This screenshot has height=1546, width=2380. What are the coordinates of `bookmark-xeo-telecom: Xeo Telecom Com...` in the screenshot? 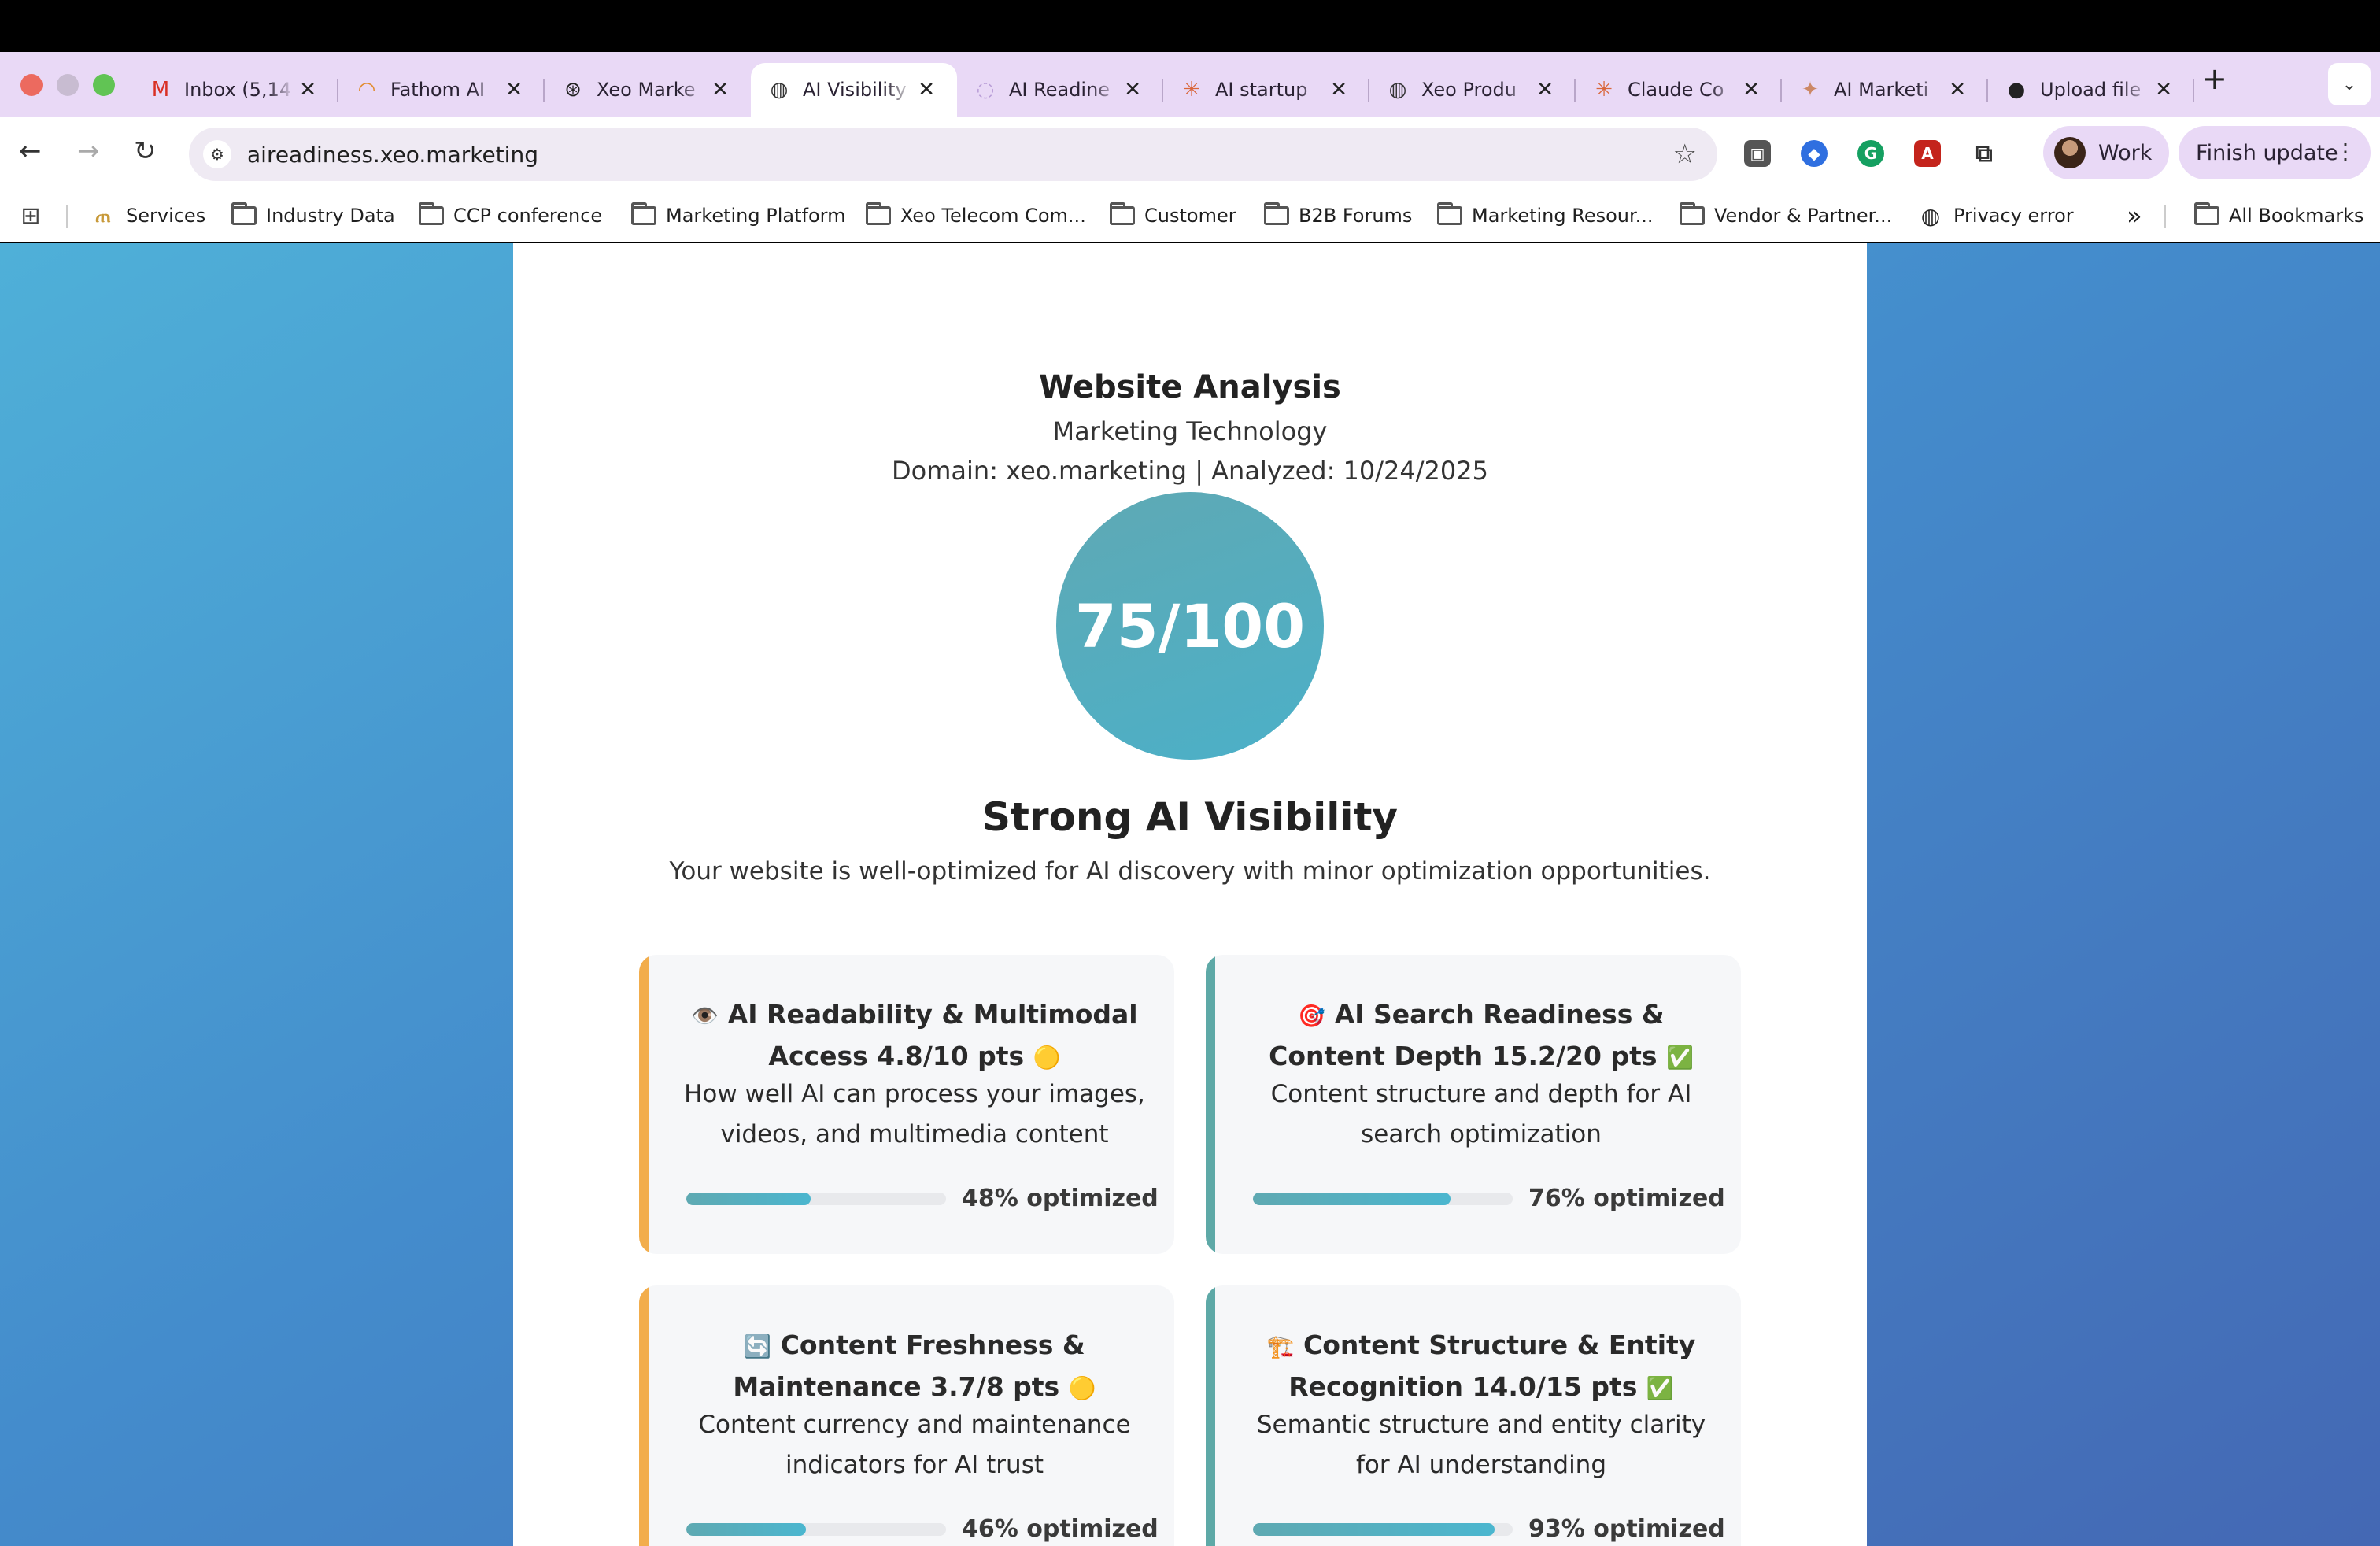 It's located at (976, 216).